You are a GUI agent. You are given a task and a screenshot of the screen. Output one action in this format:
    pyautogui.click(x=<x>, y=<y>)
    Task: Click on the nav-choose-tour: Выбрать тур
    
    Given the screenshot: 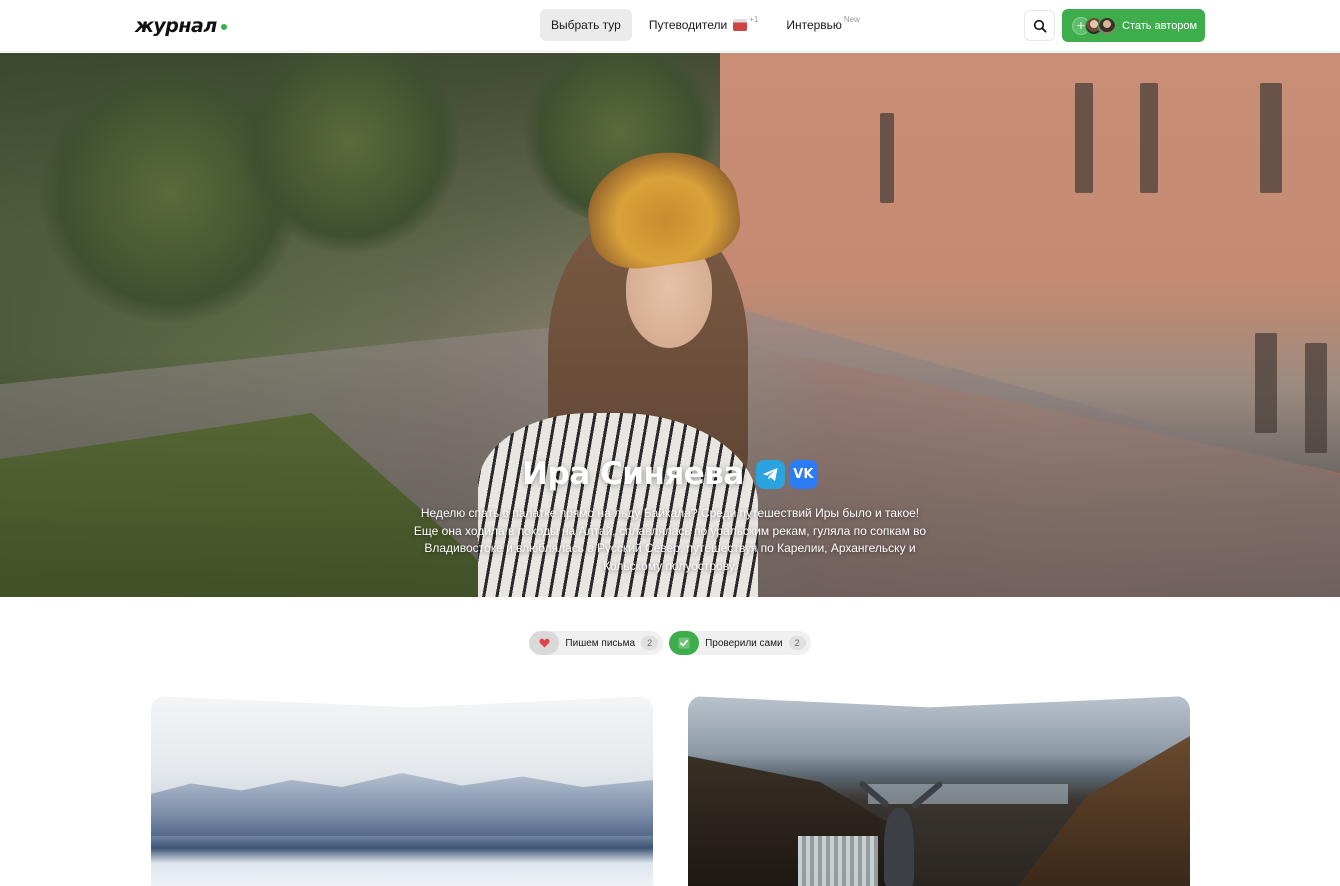 What is the action you would take?
    pyautogui.click(x=586, y=25)
    